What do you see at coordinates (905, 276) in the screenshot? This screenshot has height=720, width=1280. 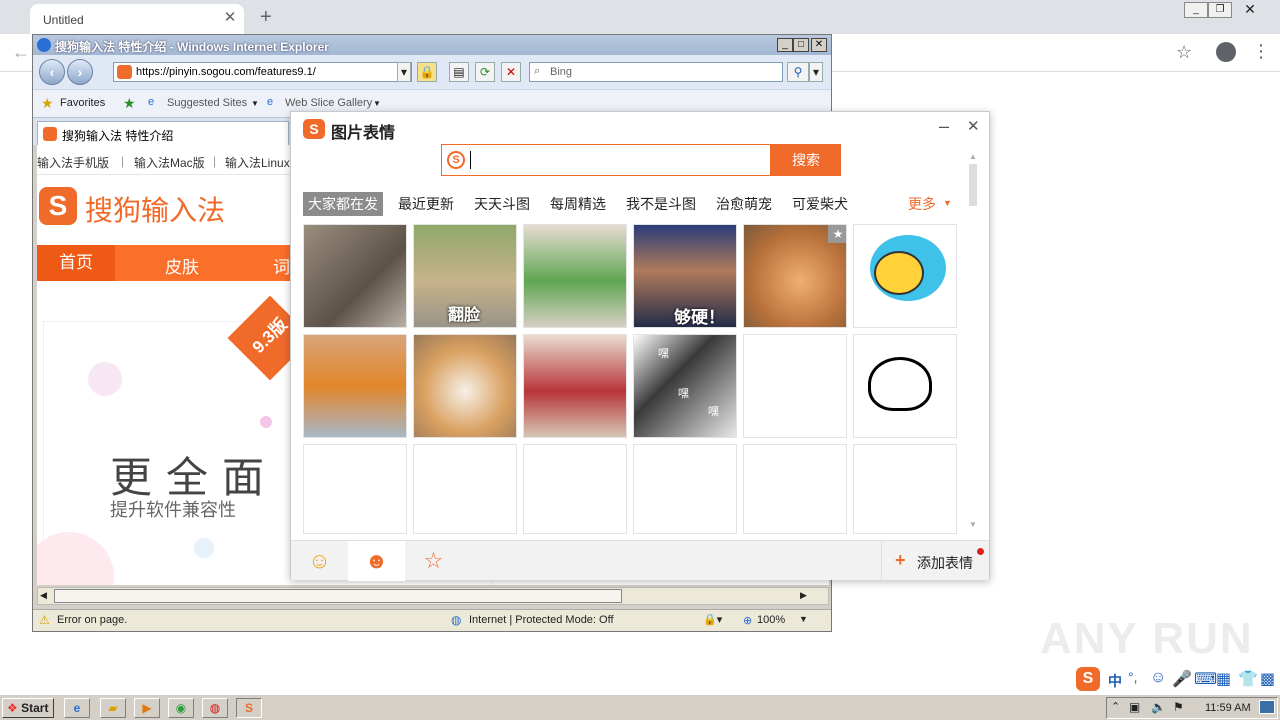 I see `sticker-blue-blob` at bounding box center [905, 276].